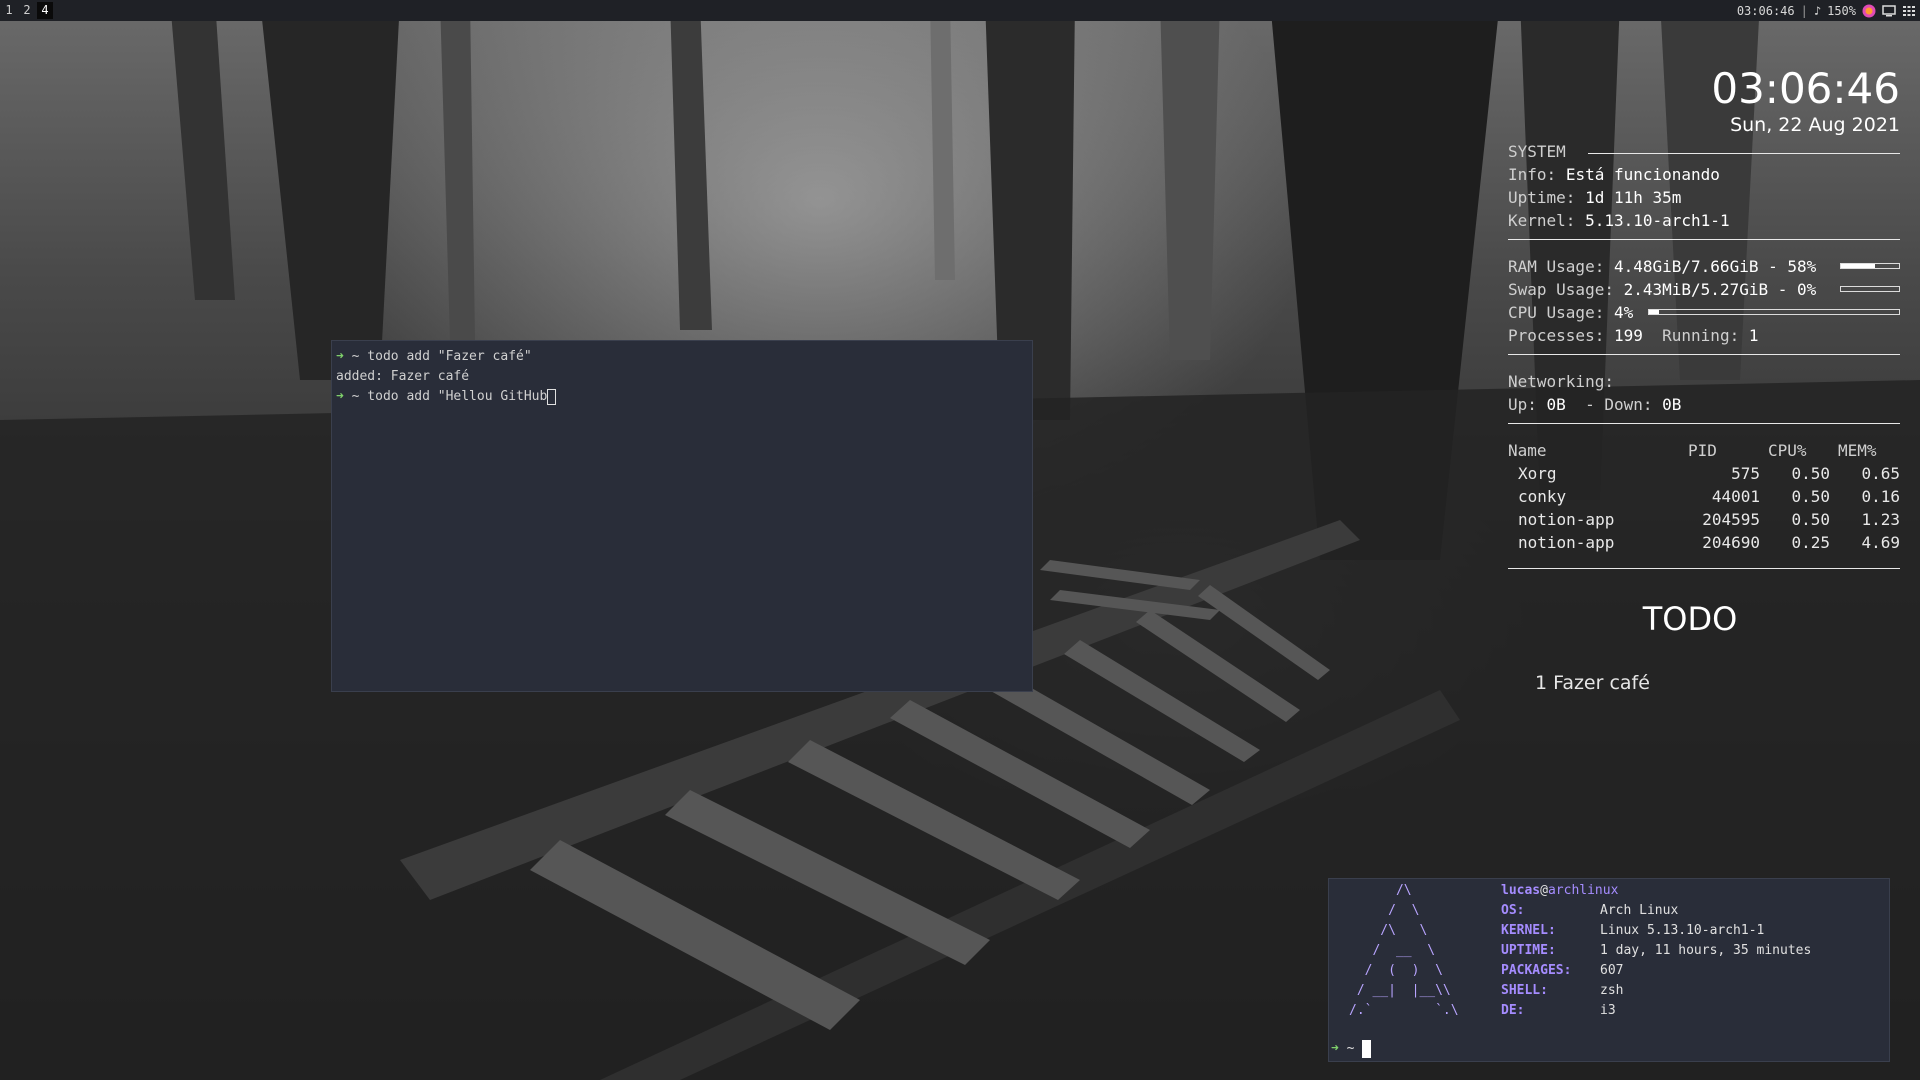 The image size is (1920, 1080). I want to click on ram-usage-bar, so click(1870, 266).